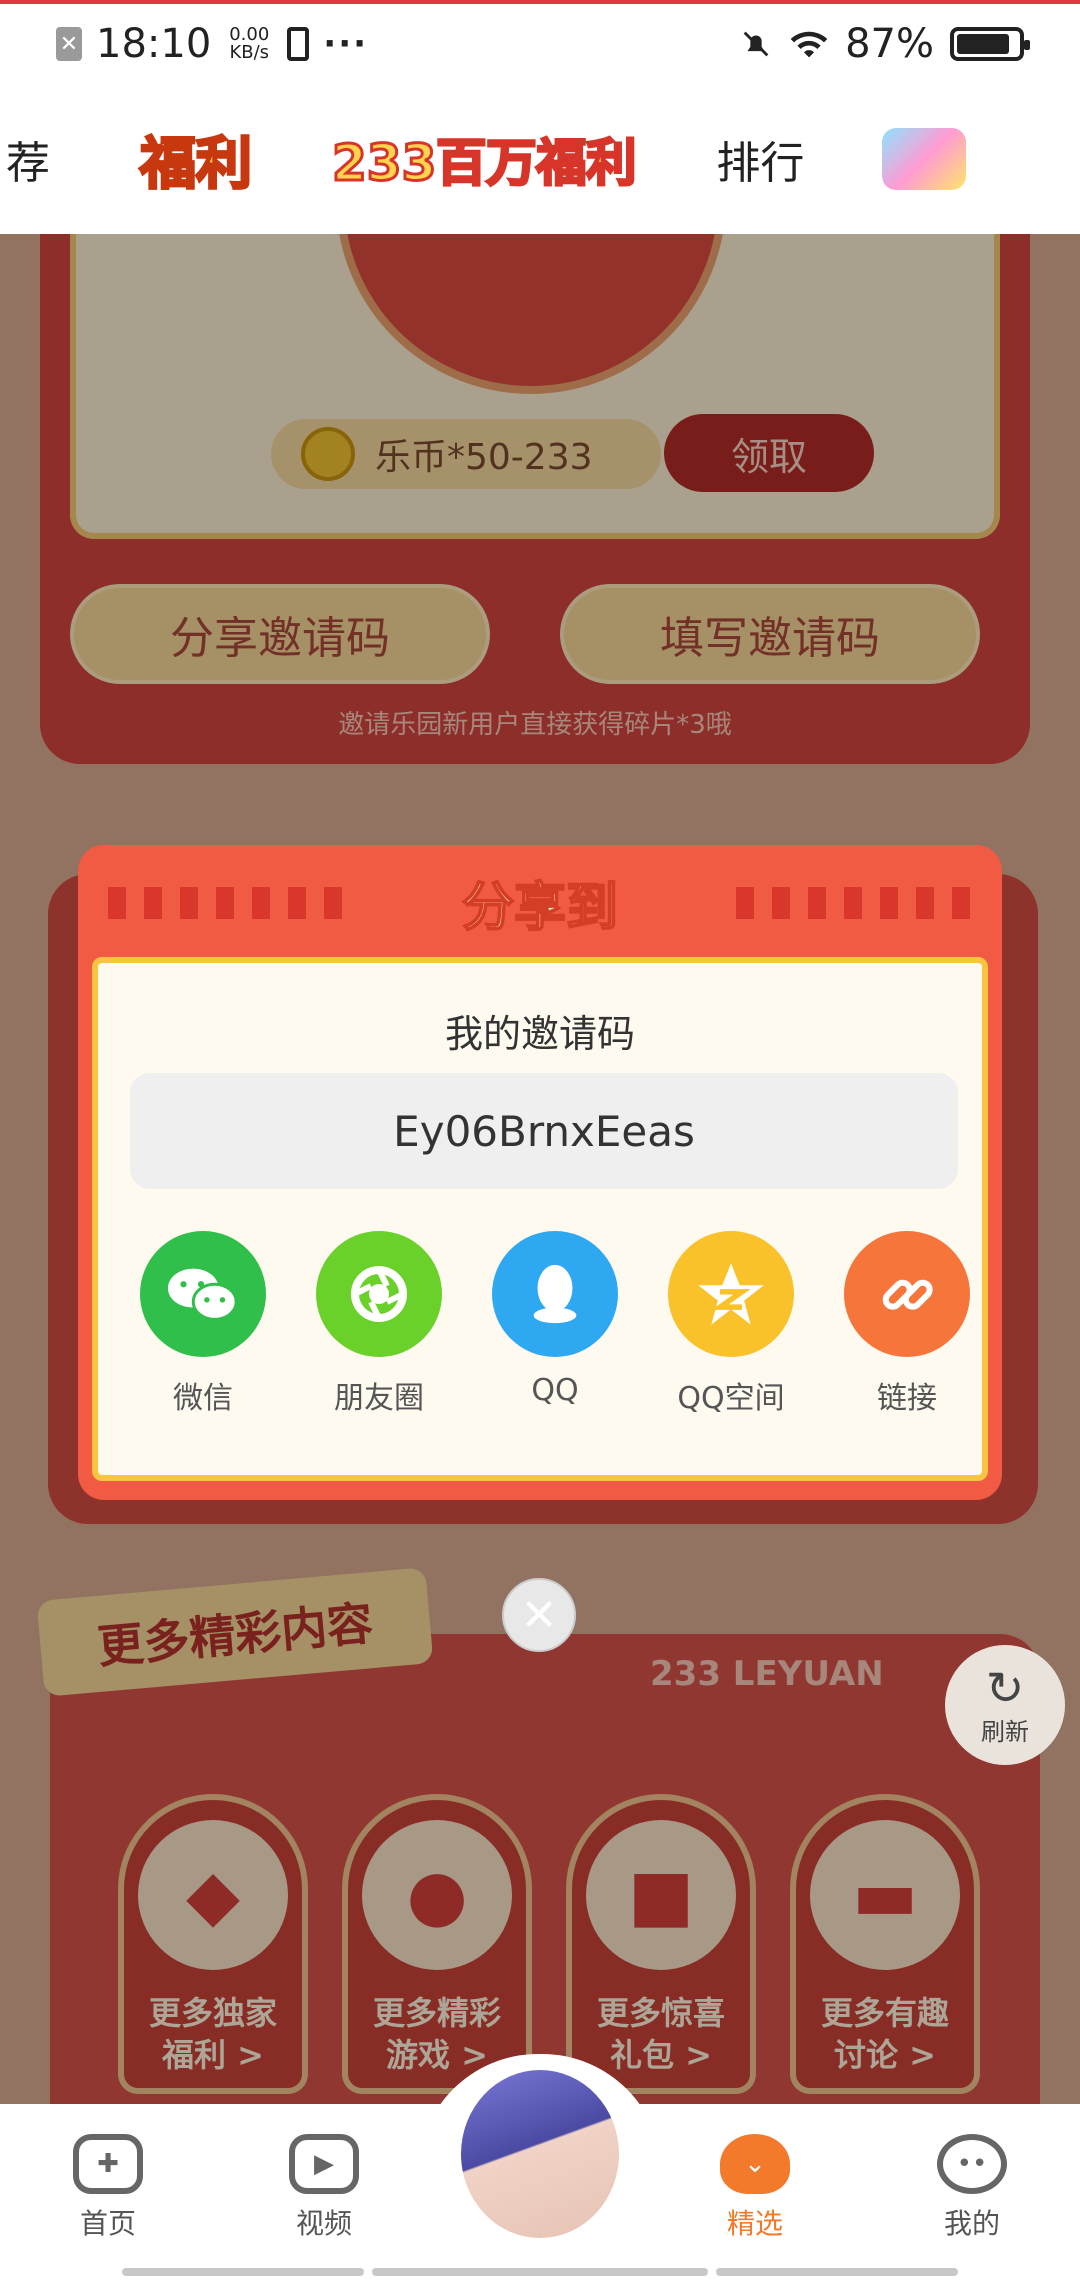  Describe the element at coordinates (379, 1294) in the screenshot. I see `moments-icon` at that location.